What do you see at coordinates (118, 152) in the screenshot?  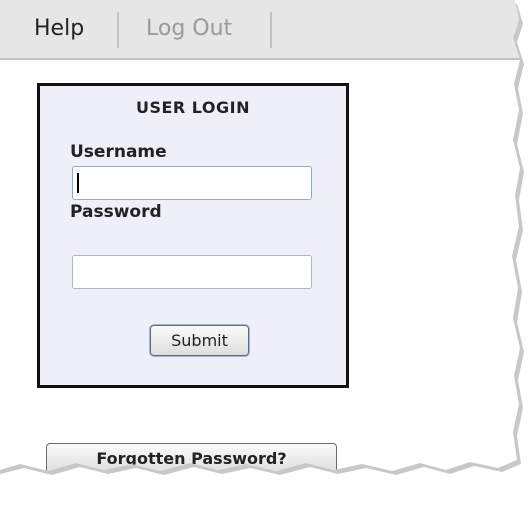 I see `username-label: Username` at bounding box center [118, 152].